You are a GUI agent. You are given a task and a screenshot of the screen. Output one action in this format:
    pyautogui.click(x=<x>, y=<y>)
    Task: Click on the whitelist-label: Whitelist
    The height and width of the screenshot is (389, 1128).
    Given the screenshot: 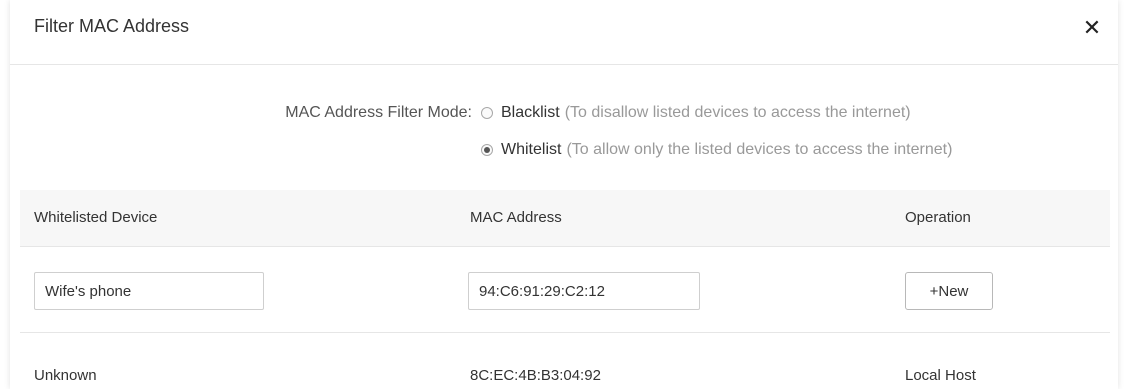 What is the action you would take?
    pyautogui.click(x=531, y=150)
    